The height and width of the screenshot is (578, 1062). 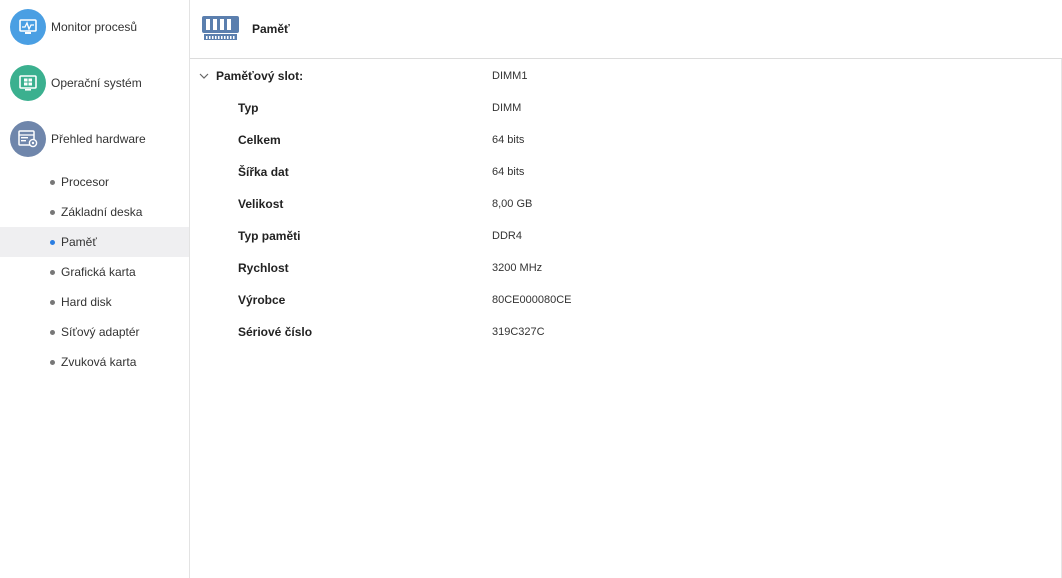 What do you see at coordinates (275, 332) in the screenshot?
I see `tree-key: Sériové číslo` at bounding box center [275, 332].